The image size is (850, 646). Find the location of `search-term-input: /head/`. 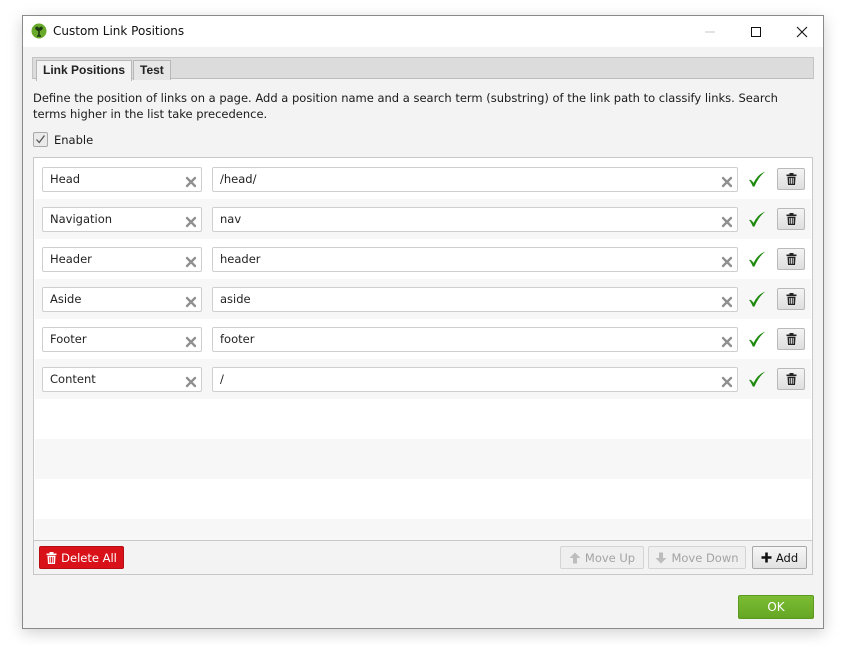

search-term-input: /head/ is located at coordinates (475, 179).